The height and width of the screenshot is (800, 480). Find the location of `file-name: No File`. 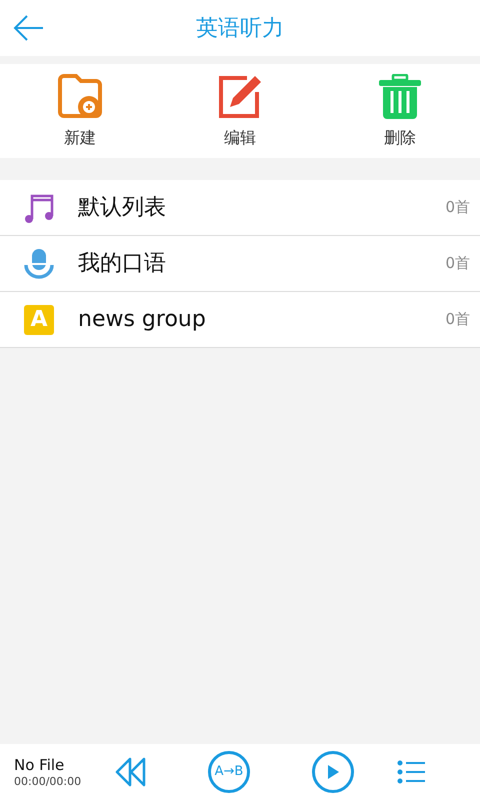

file-name: No File is located at coordinates (40, 765).